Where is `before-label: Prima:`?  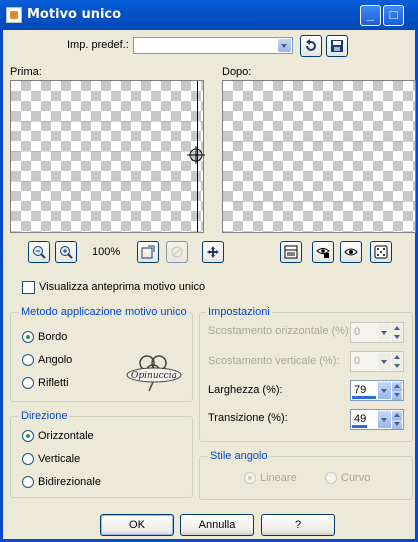 before-label: Prima: is located at coordinates (26, 72).